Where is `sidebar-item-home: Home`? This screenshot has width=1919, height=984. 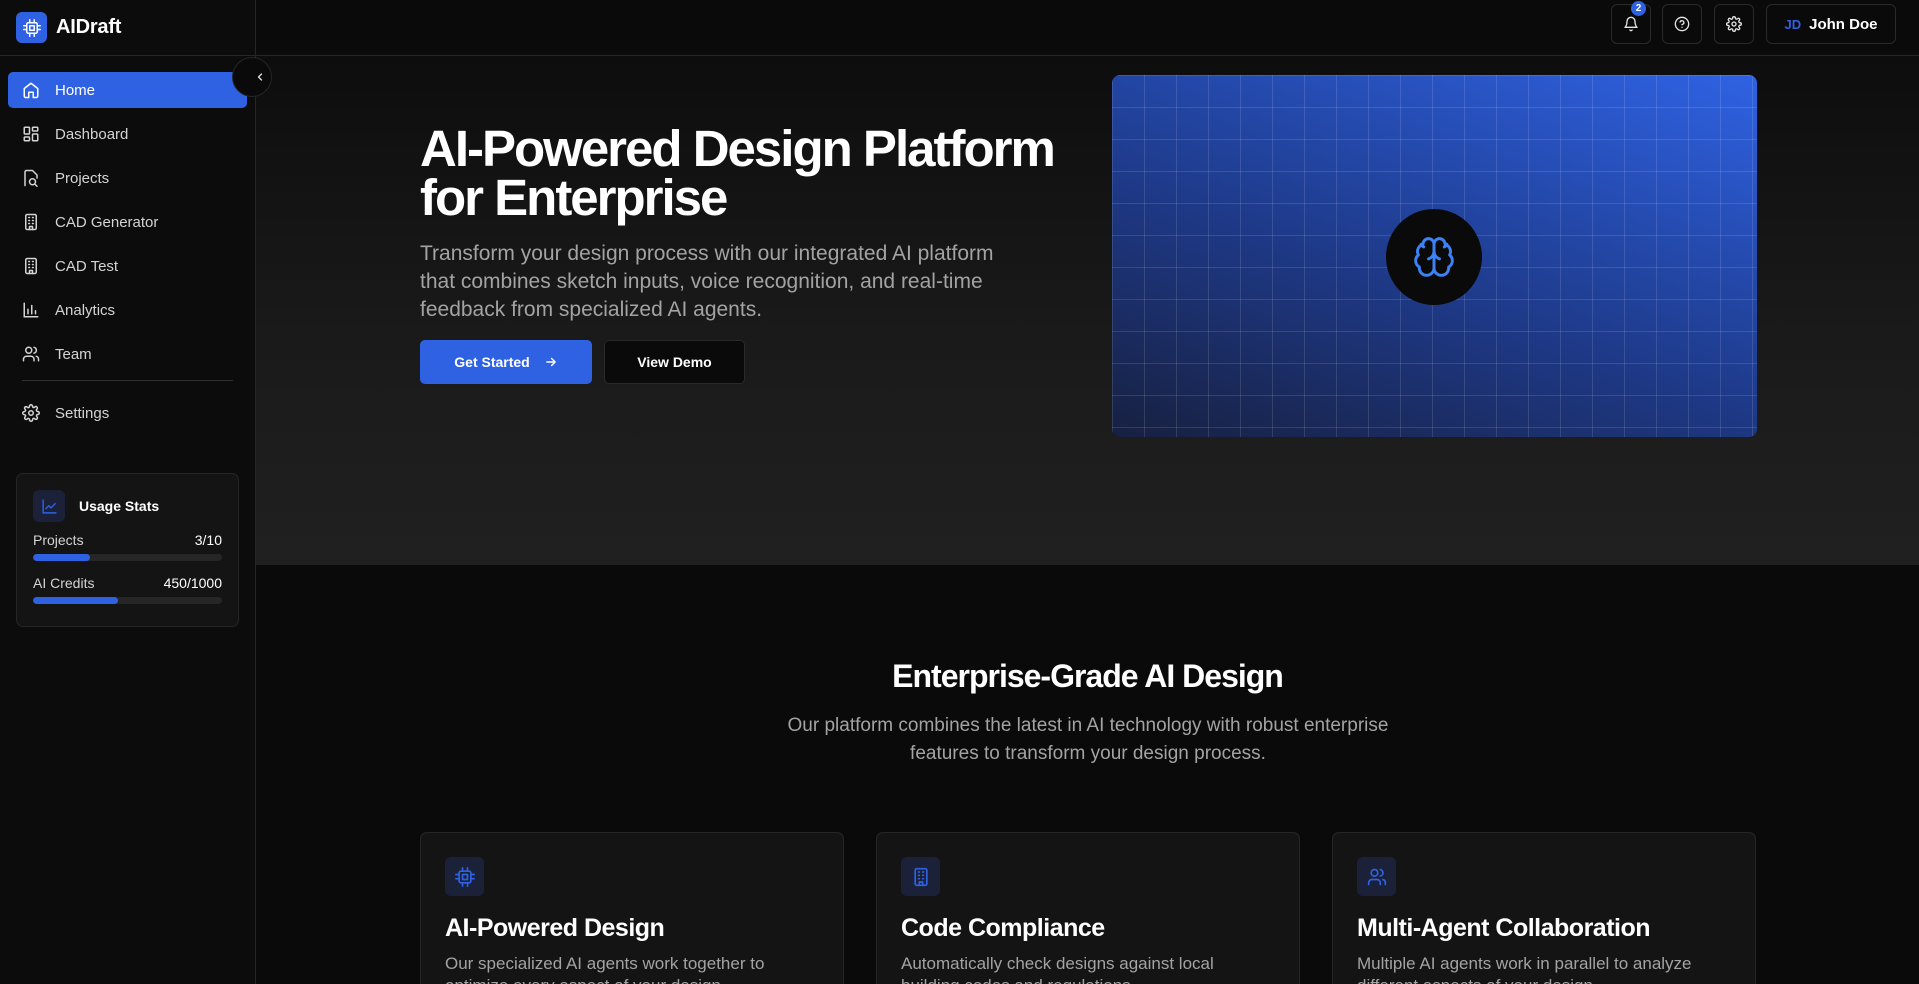 sidebar-item-home: Home is located at coordinates (127, 90).